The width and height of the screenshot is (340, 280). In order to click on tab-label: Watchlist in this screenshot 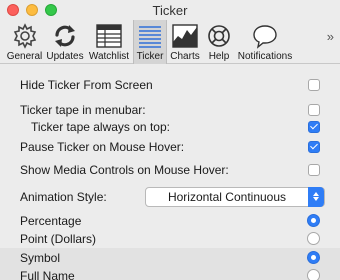, I will do `click(109, 56)`.